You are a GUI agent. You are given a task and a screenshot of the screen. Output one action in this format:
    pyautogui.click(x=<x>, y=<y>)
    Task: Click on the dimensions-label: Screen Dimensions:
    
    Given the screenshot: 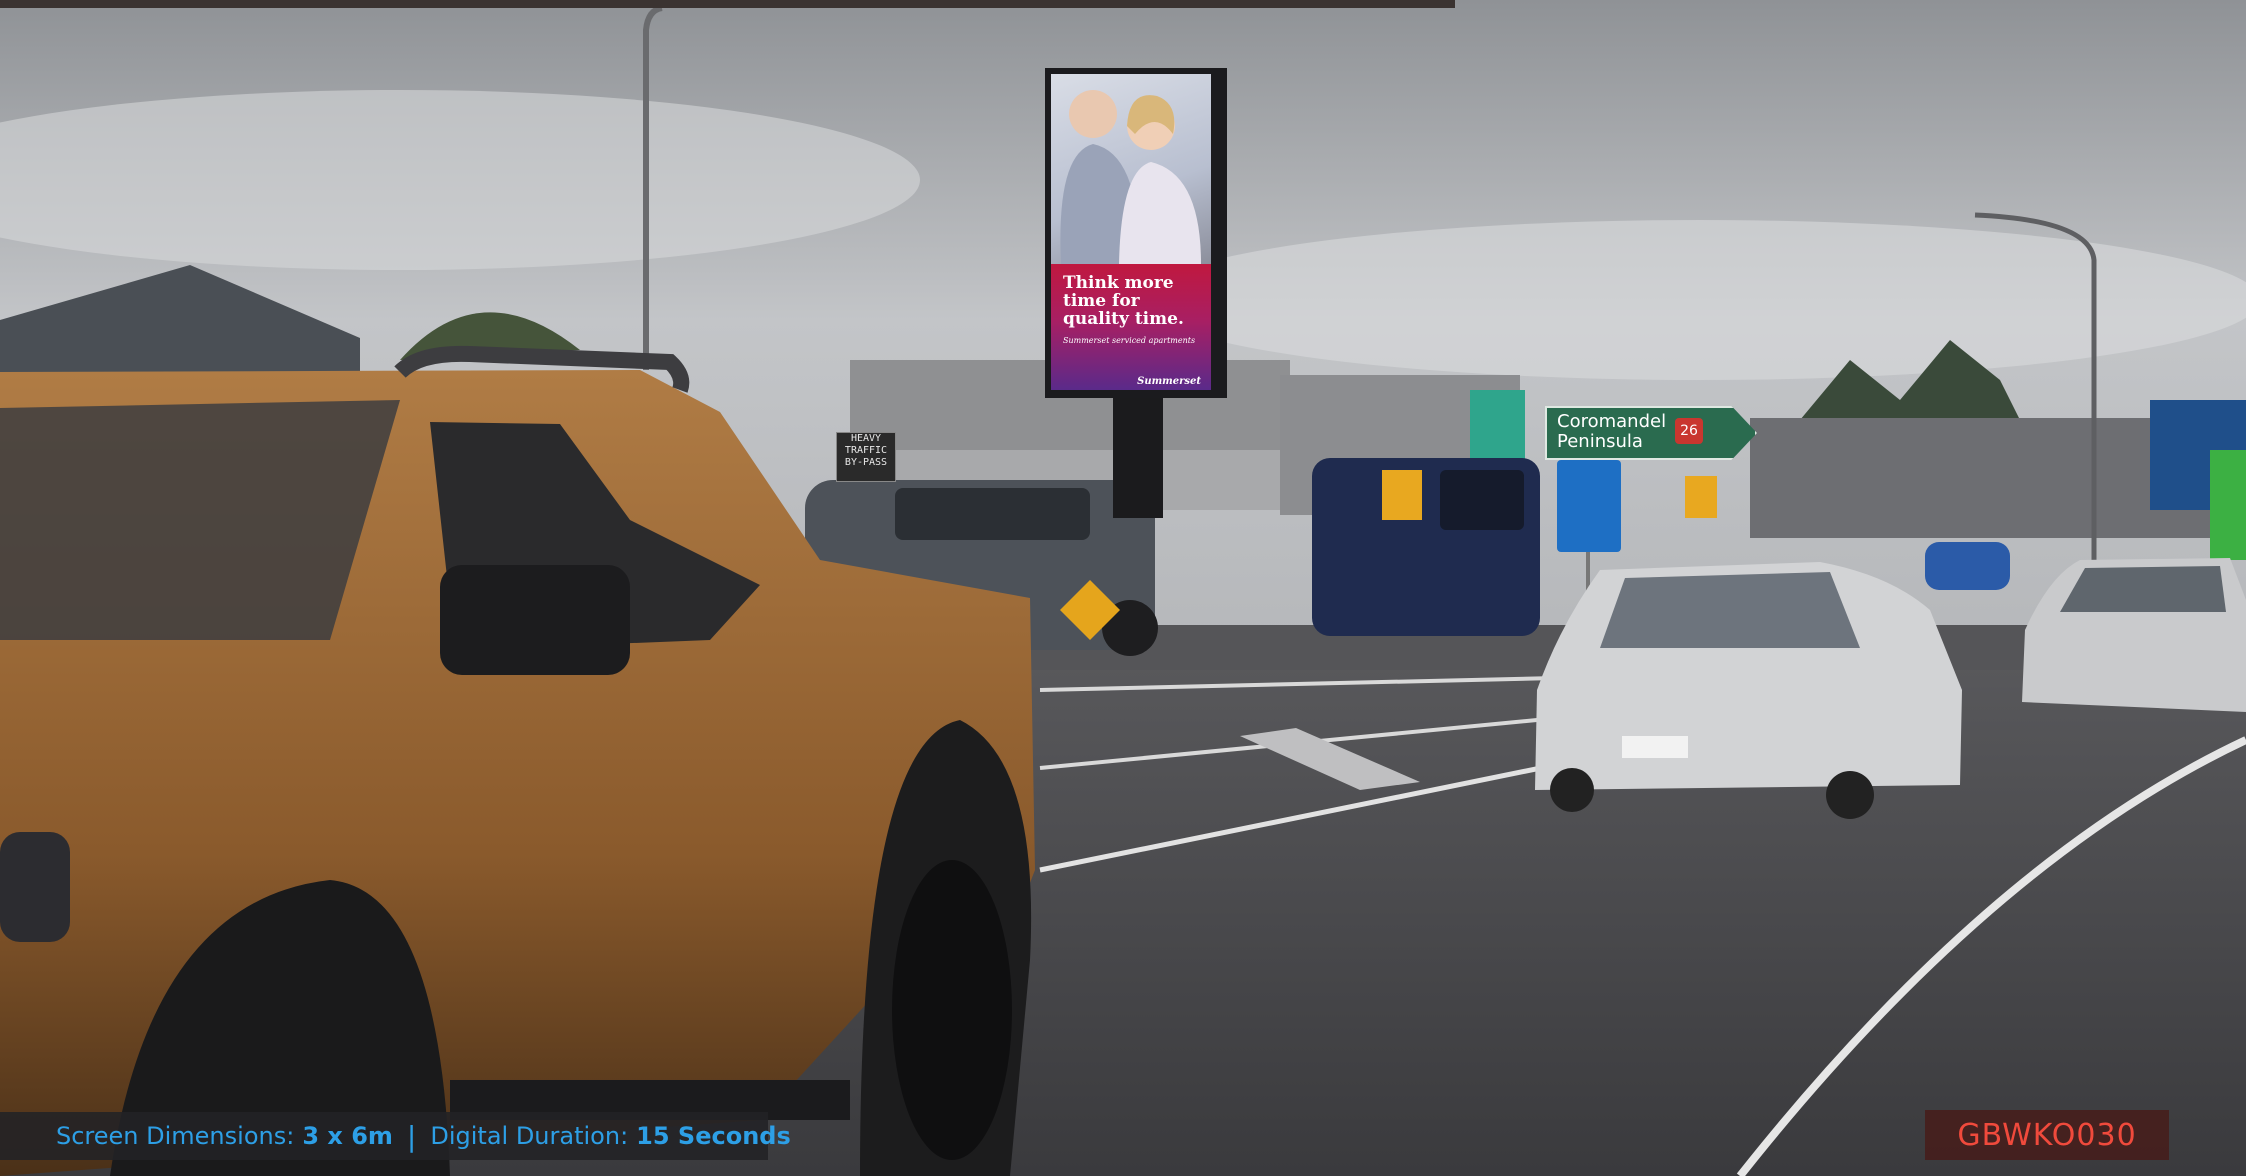 What is the action you would take?
    pyautogui.click(x=175, y=1136)
    